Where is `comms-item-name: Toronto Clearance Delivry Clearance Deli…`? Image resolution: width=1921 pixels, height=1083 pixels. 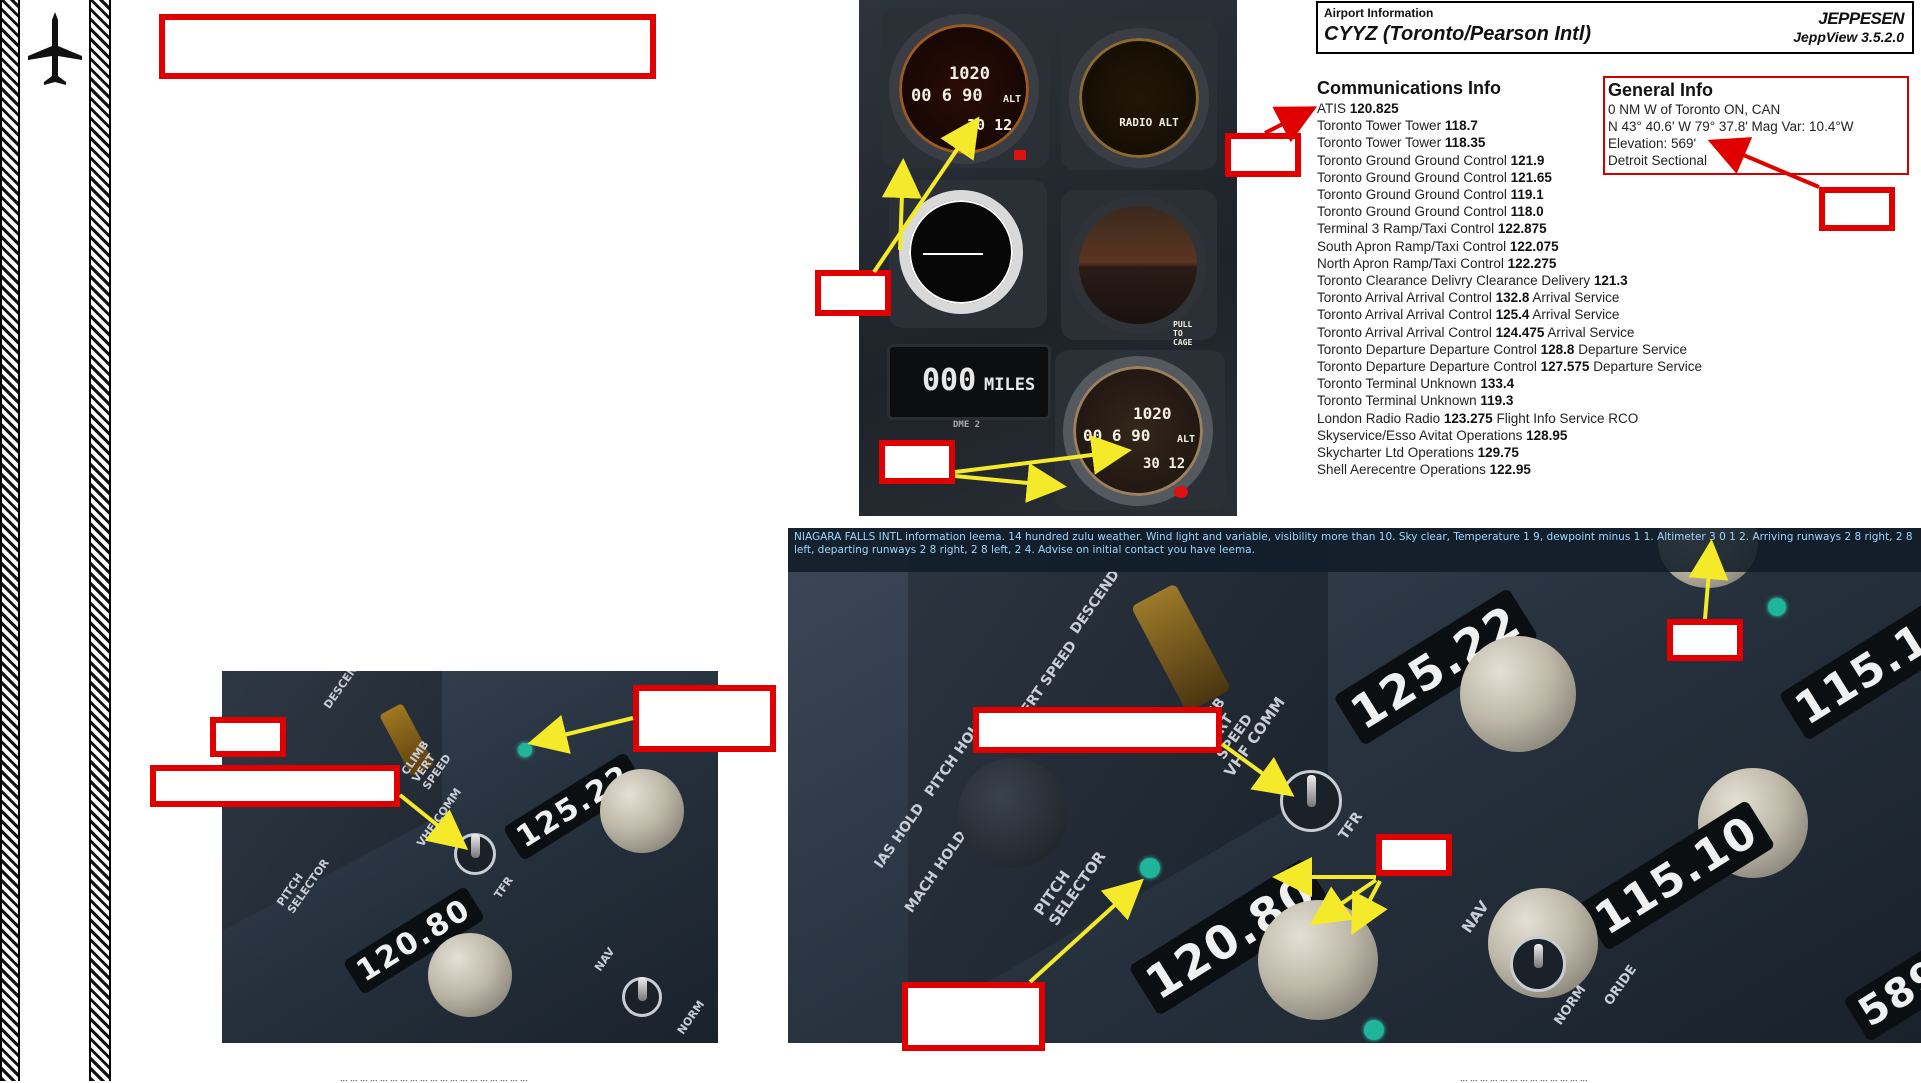 comms-item-name: Toronto Clearance Delivry Clearance Deli… is located at coordinates (1454, 280).